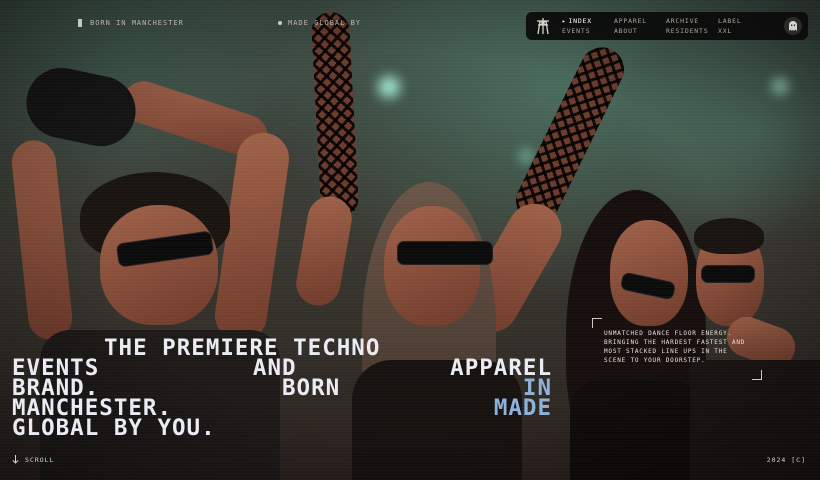  What do you see at coordinates (40, 459) in the screenshot?
I see `scroll-label: SCROLL` at bounding box center [40, 459].